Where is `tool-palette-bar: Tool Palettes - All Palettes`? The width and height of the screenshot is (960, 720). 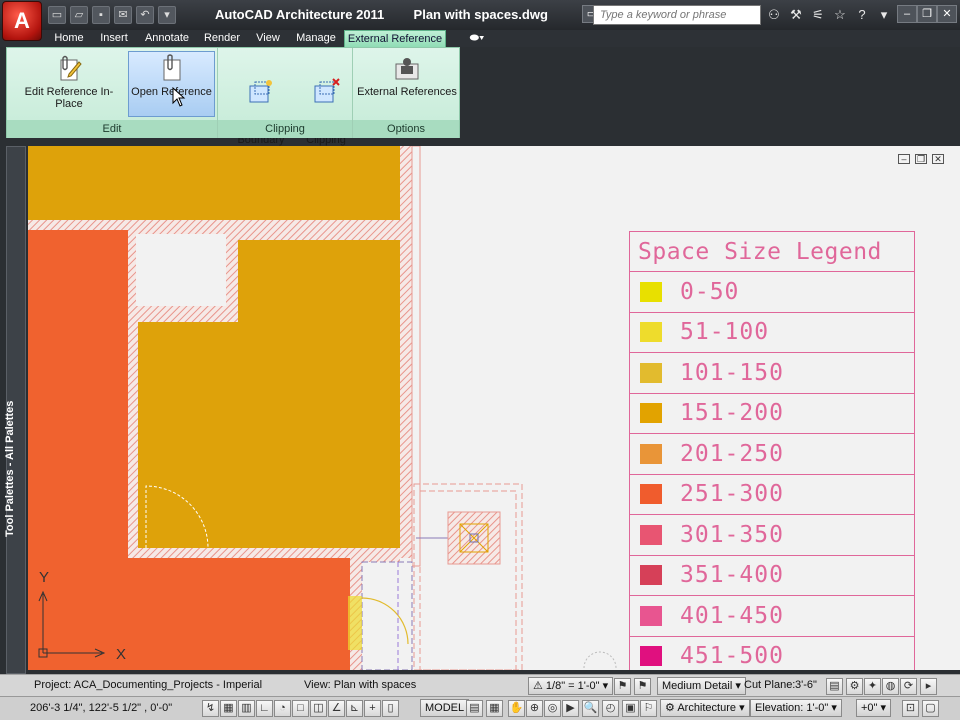
tool-palette-bar: Tool Palettes - All Palettes is located at coordinates (15, 410).